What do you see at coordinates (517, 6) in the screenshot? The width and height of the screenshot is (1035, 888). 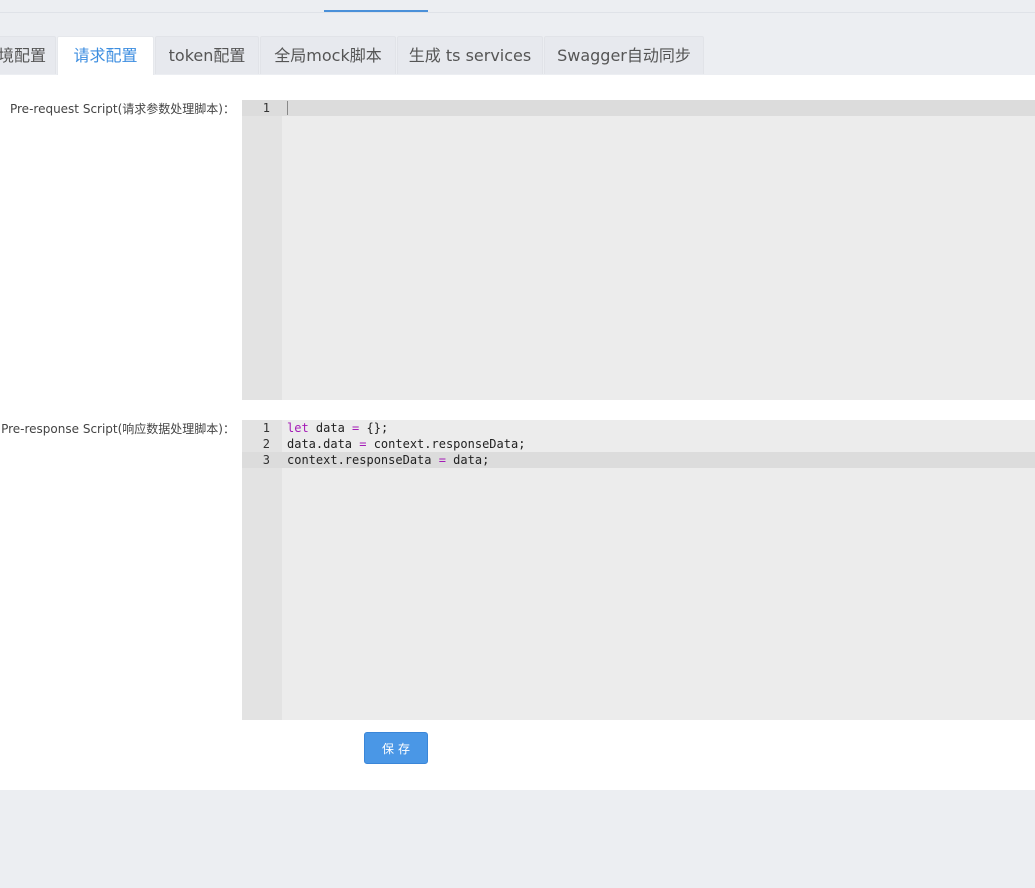 I see `top-nav-bar` at bounding box center [517, 6].